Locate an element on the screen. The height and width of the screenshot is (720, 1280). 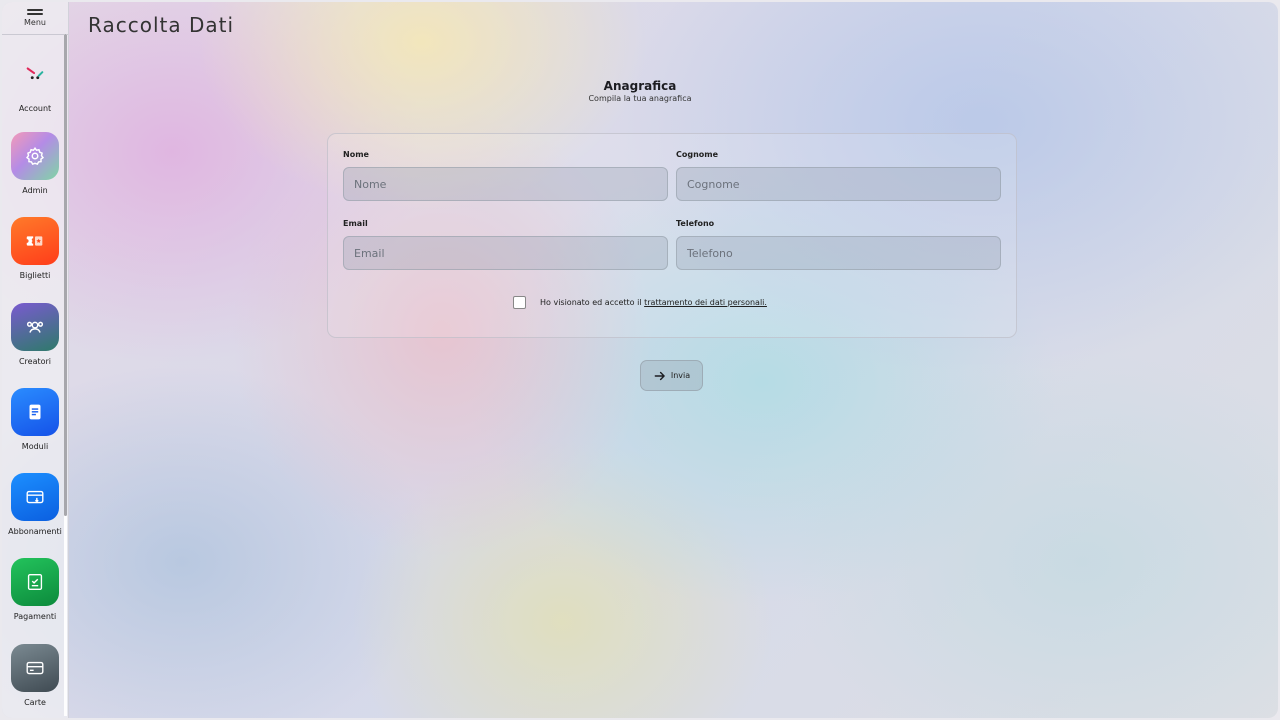
sidebar-item-carte: Carte is located at coordinates (35, 675).